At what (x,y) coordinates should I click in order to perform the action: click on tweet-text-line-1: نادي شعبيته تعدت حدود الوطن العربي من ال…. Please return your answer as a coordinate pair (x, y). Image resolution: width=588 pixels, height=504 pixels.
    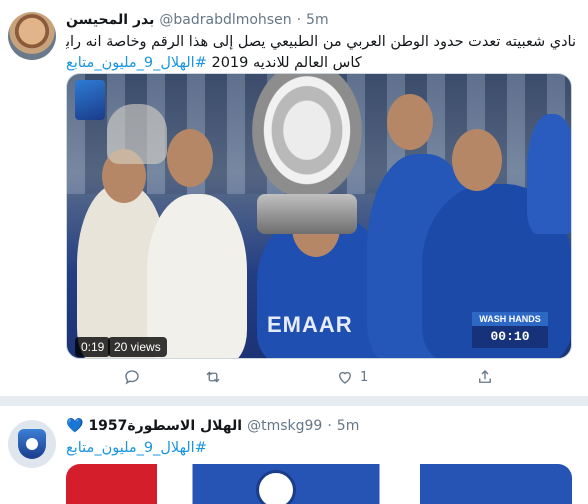
    Looking at the image, I should click on (321, 42).